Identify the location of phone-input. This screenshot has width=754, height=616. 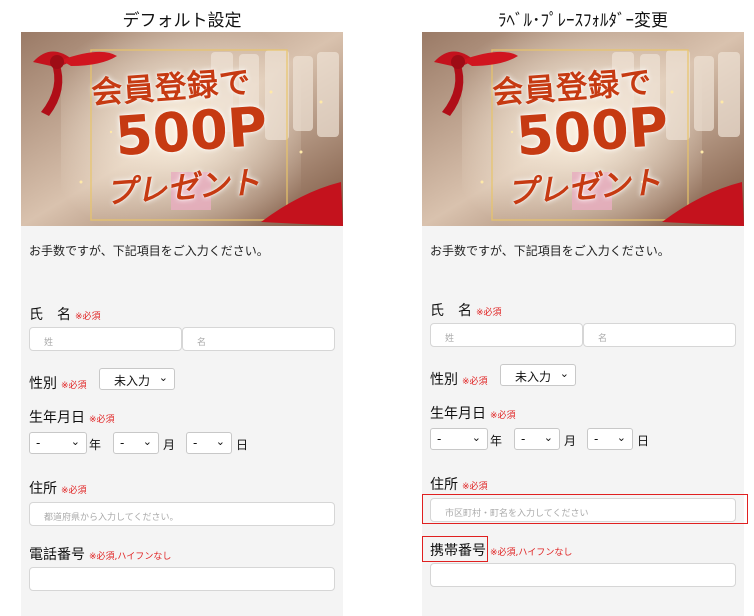
(182, 579).